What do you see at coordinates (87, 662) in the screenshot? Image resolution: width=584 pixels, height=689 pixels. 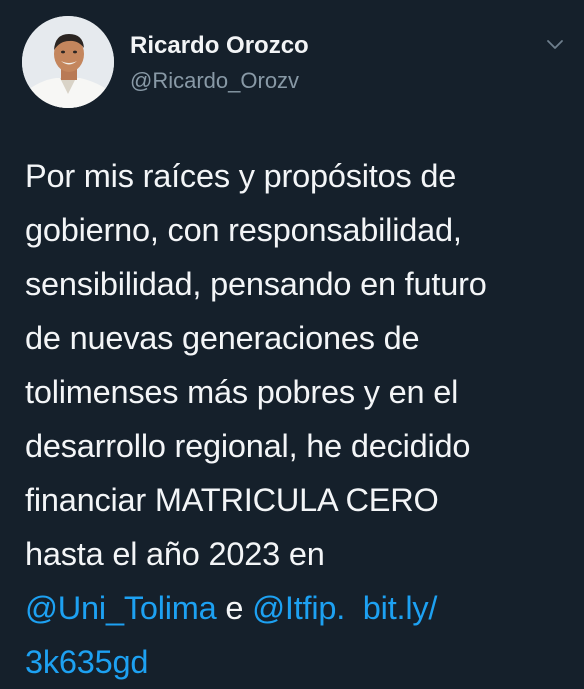 I see `short-link-part-2: 3k635gd` at bounding box center [87, 662].